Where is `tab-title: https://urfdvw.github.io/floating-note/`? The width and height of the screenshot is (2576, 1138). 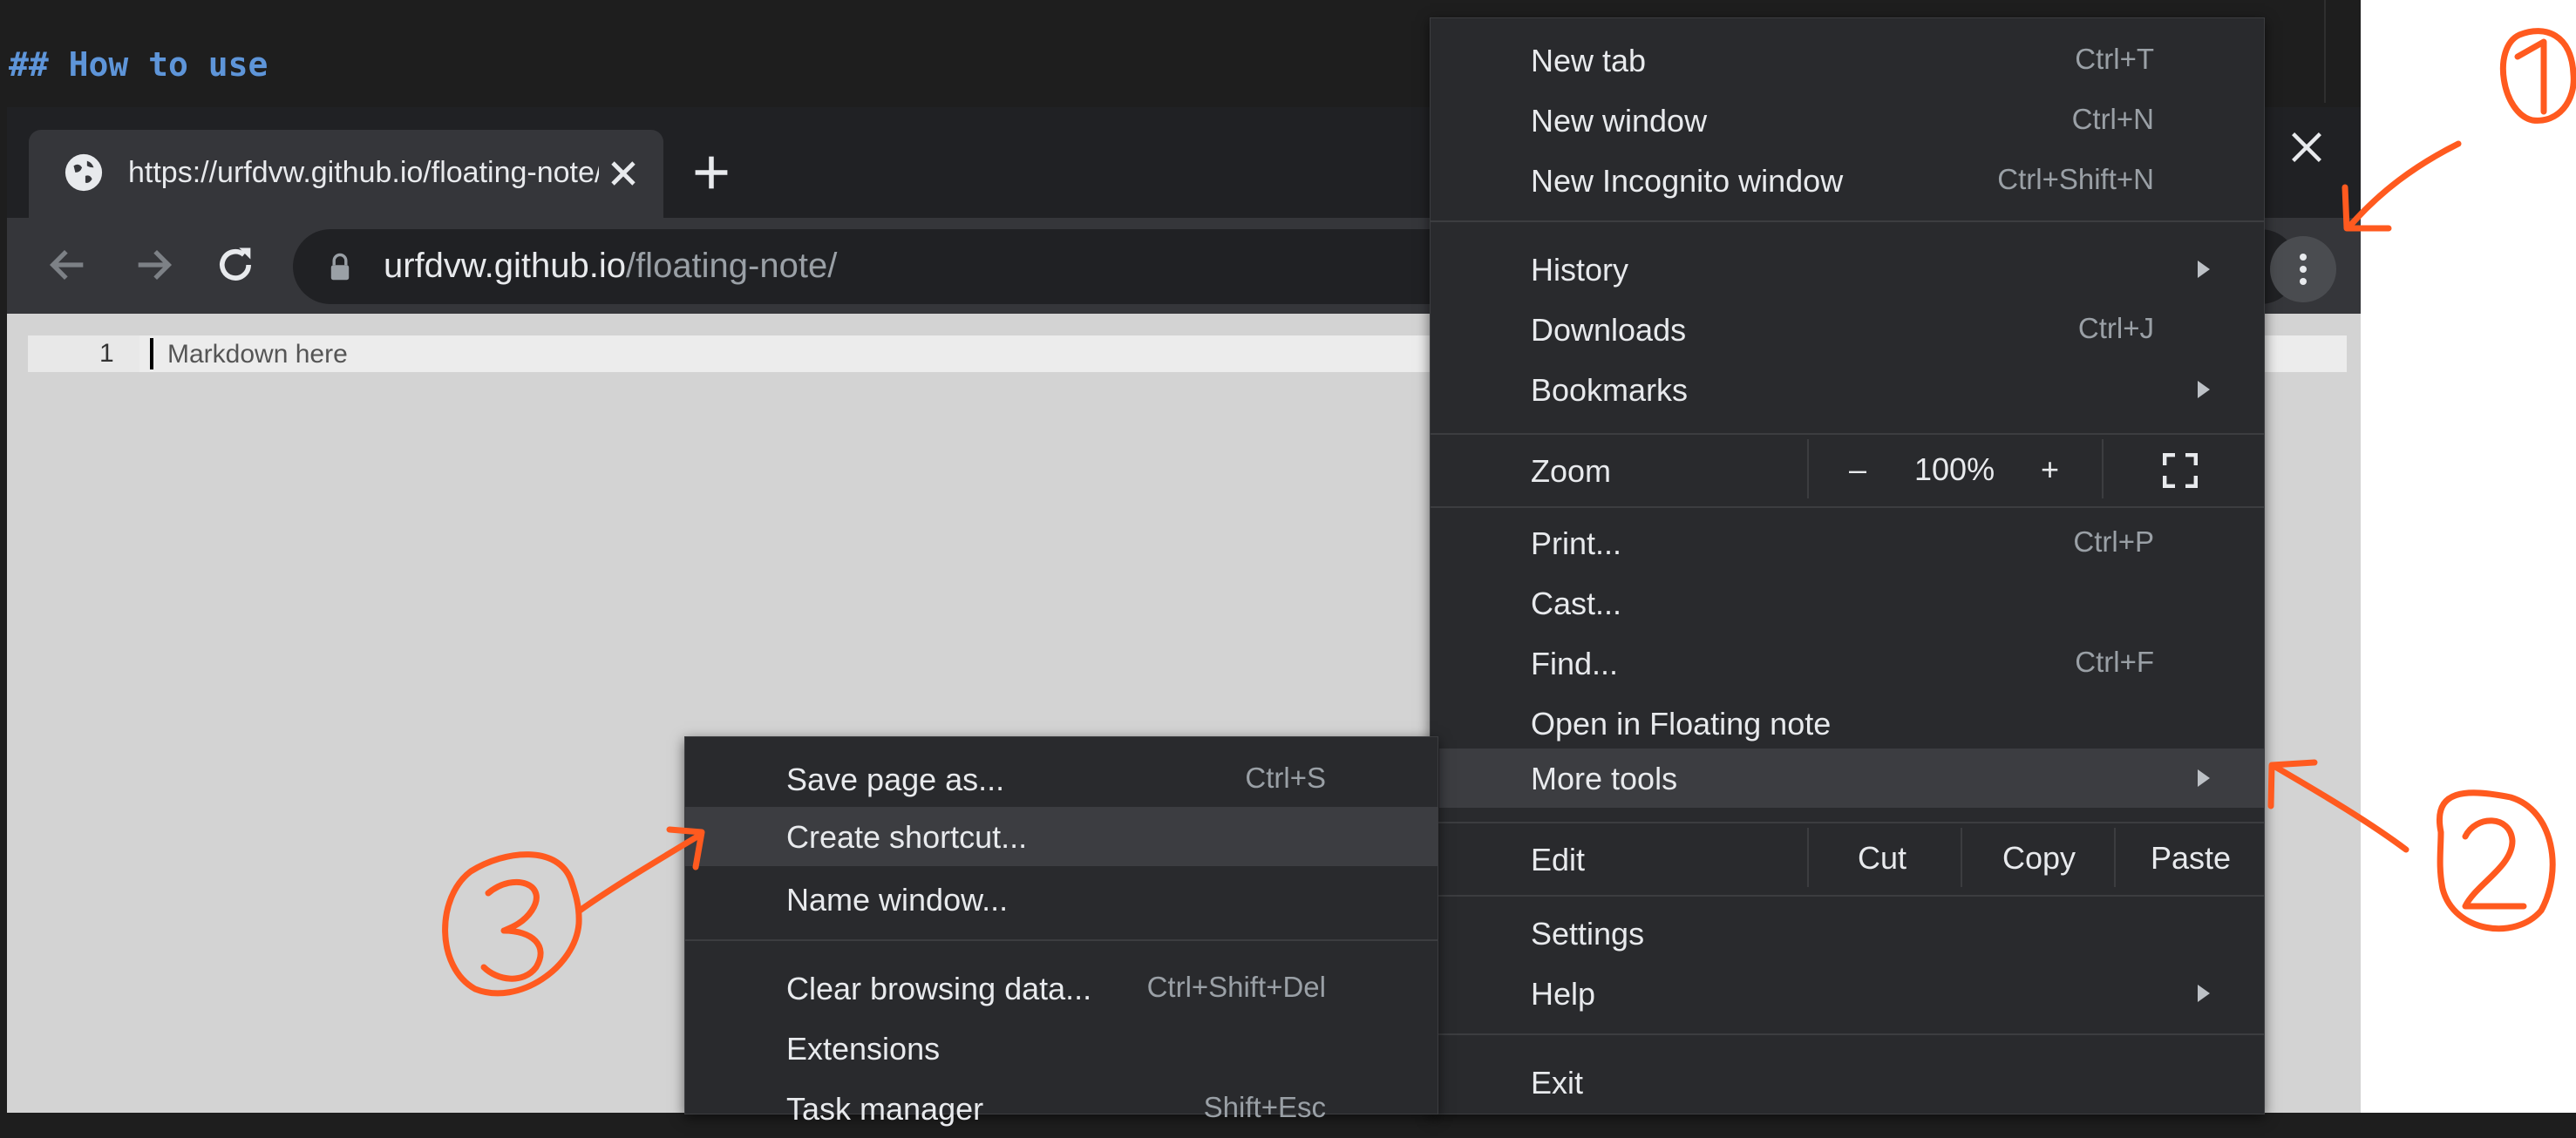
tab-title: https://urfdvw.github.io/floating-note/ is located at coordinates (364, 173).